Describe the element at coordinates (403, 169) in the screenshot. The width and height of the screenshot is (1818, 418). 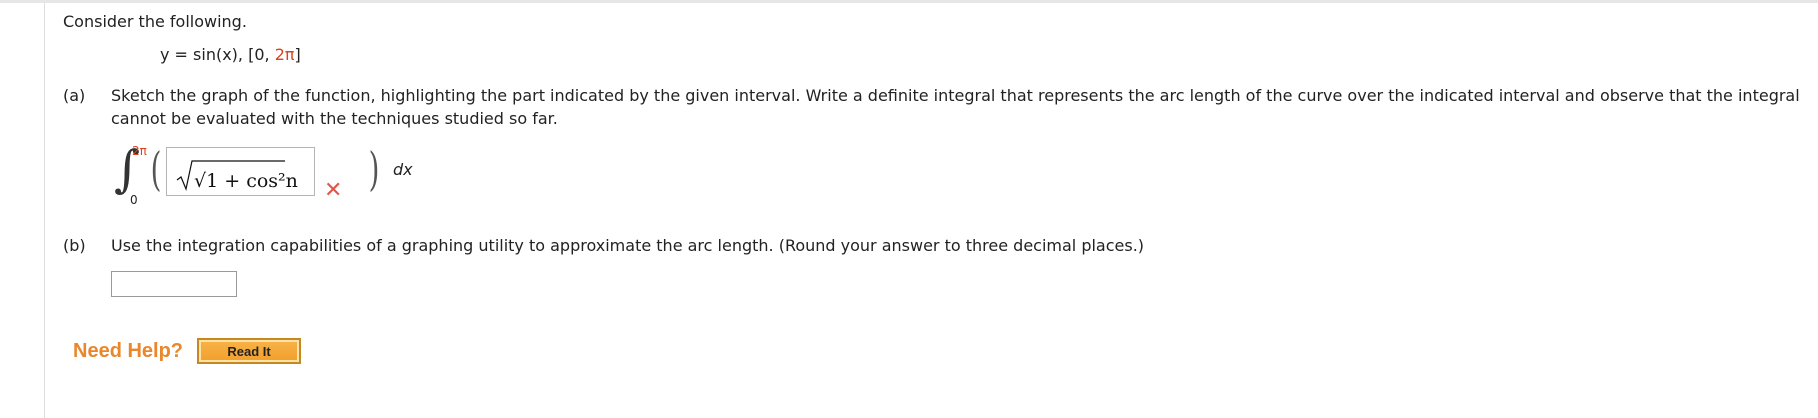
I see `differential-dx: dx` at that location.